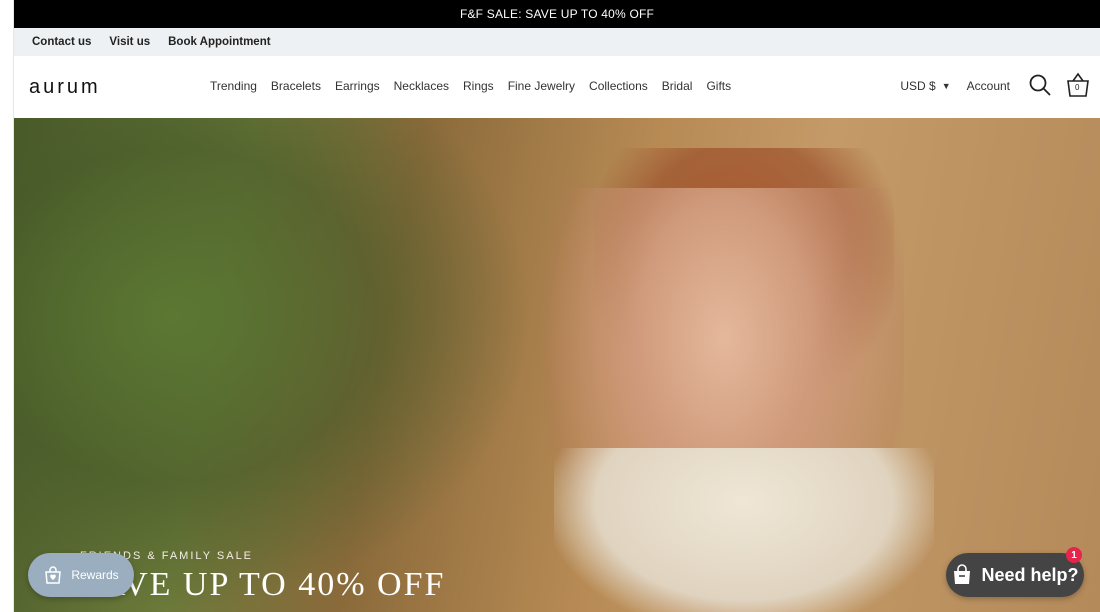 The image size is (1100, 612). I want to click on menu-item-gifts: Gifts, so click(718, 86).